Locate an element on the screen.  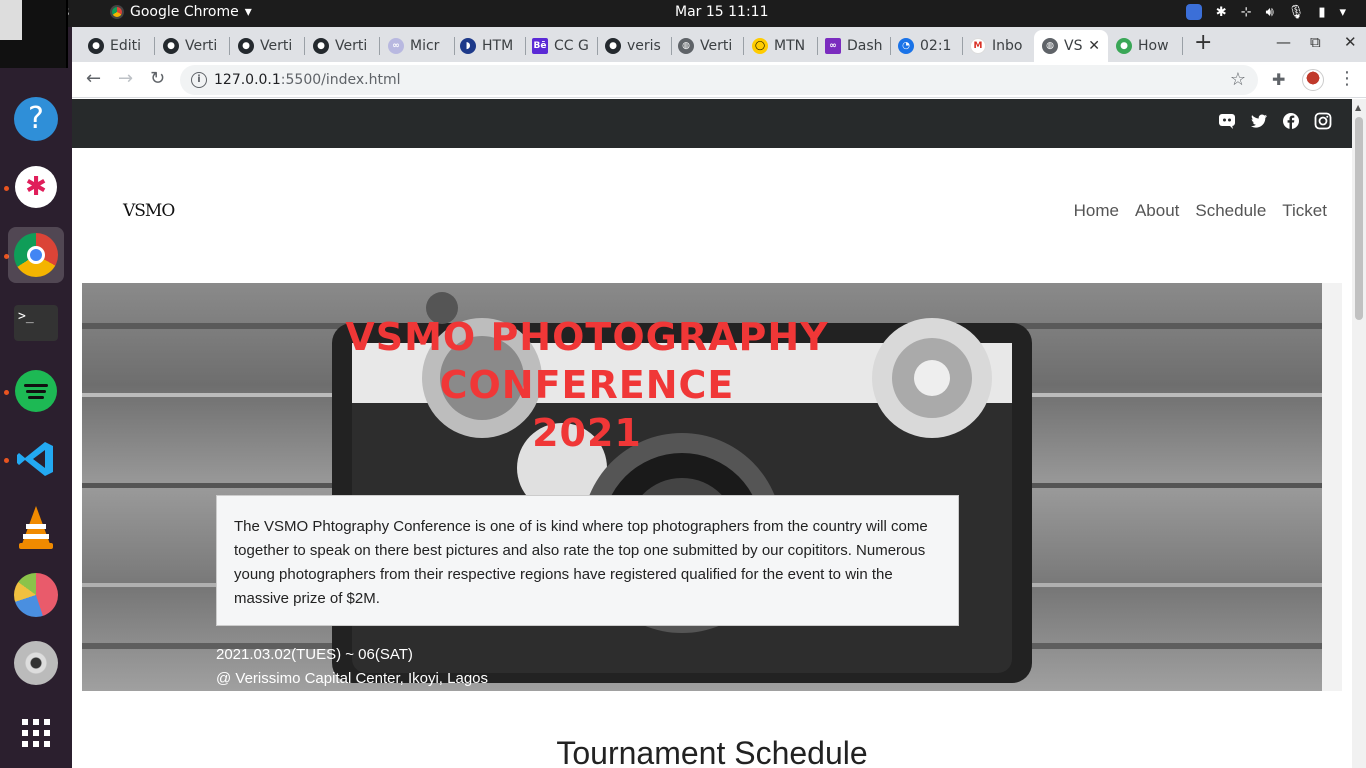
battery-icon: ▮ is located at coordinates (1321, 12).